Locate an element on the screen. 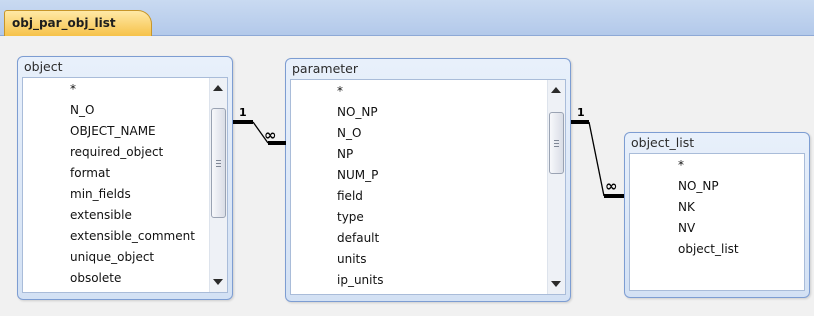 This screenshot has width=814, height=316. relationship-object-parameter: 1 ∞ is located at coordinates (259, 125).